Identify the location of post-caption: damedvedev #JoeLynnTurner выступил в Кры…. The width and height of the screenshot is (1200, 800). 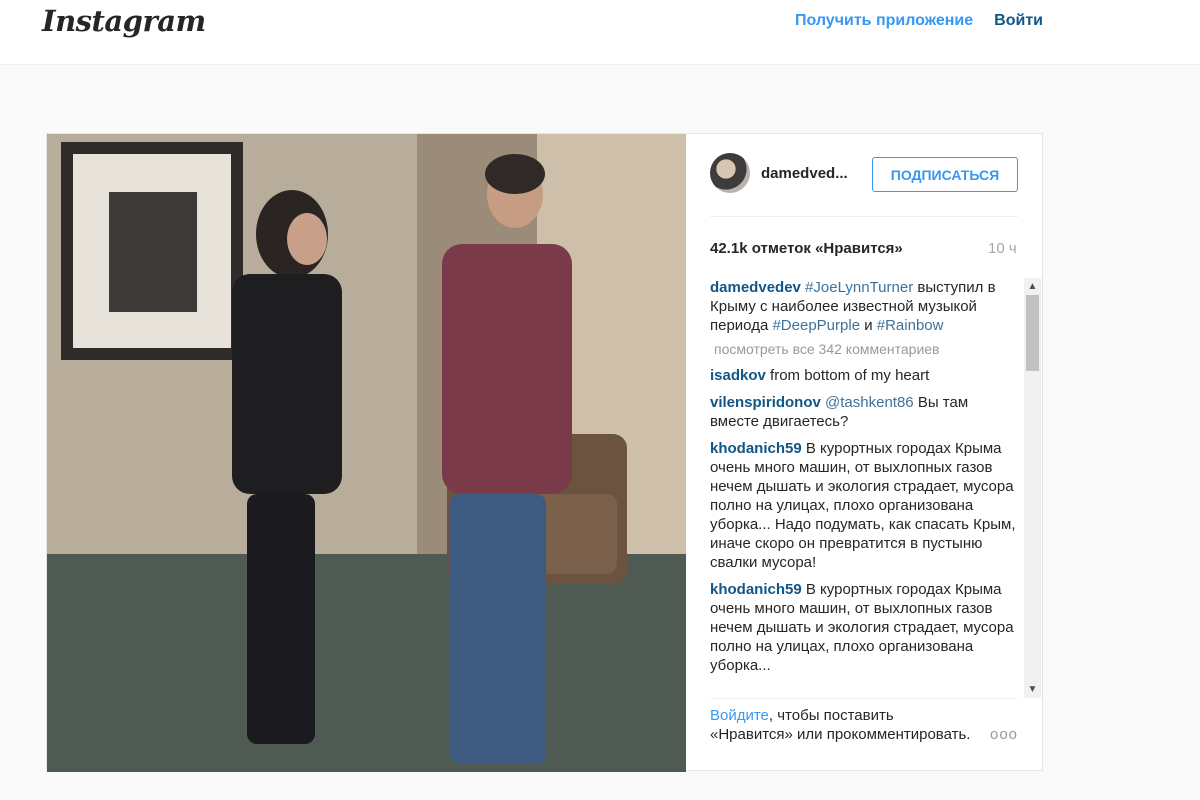
(869, 306).